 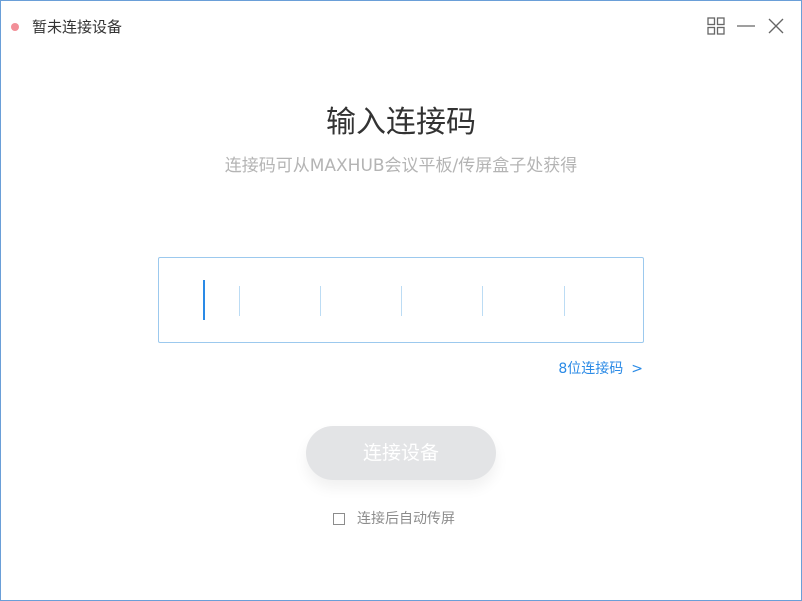 I want to click on grid-view-button, so click(x=716, y=26).